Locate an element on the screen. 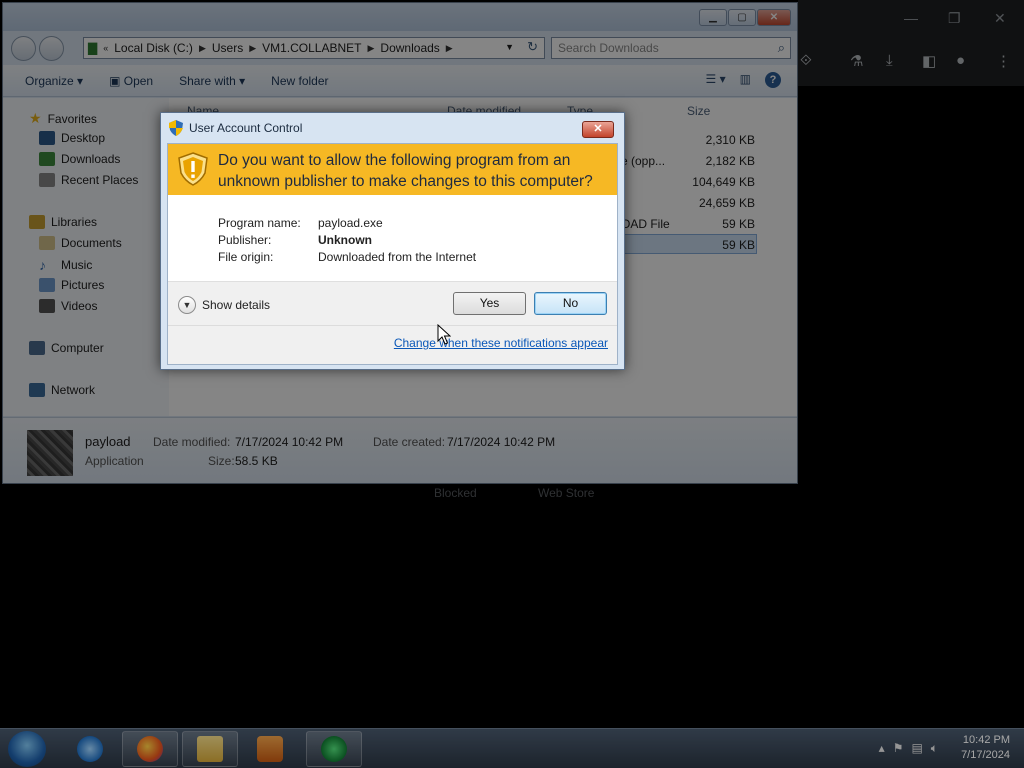  warning-shield-icon is located at coordinates (193, 169).